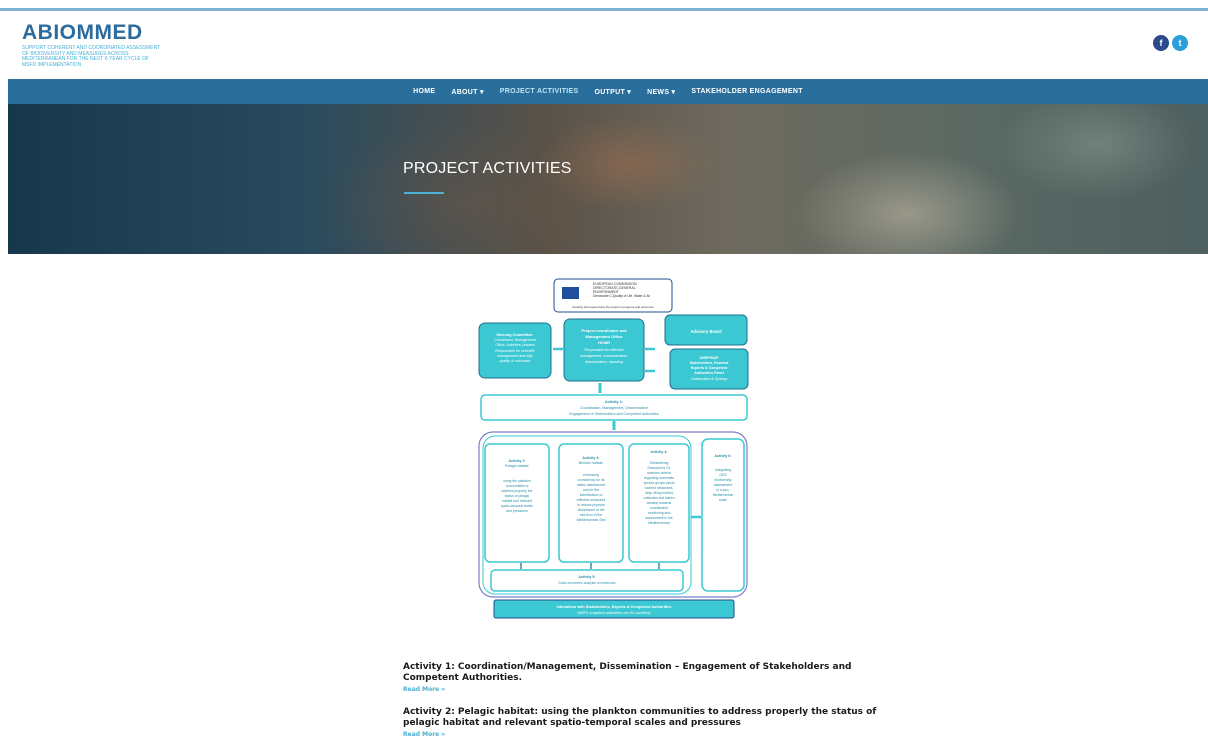  What do you see at coordinates (1161, 43) in the screenshot?
I see `facebook-icon: f` at bounding box center [1161, 43].